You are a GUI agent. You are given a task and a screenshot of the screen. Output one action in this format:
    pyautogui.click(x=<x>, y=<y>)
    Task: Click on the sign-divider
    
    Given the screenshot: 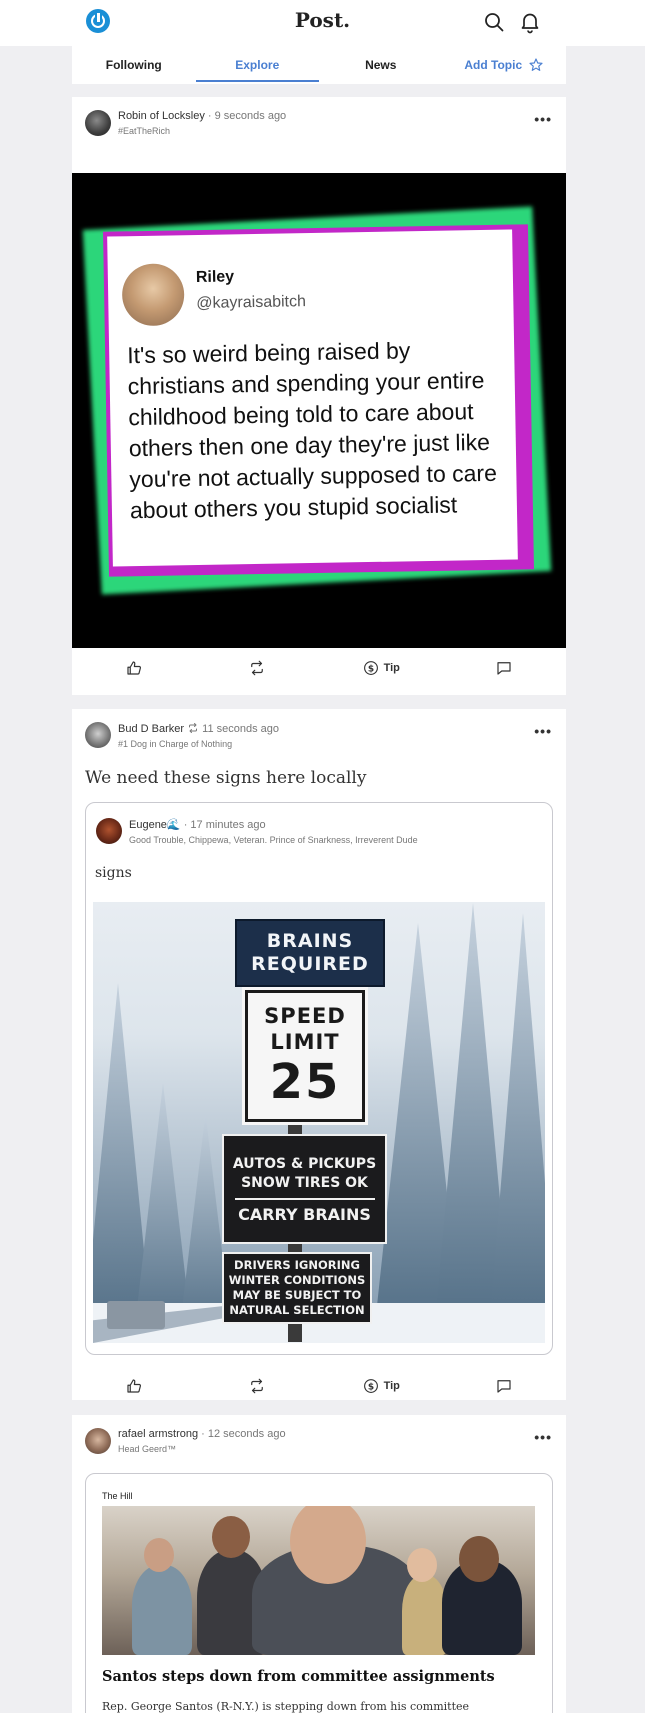 What is the action you would take?
    pyautogui.click(x=304, y=1198)
    